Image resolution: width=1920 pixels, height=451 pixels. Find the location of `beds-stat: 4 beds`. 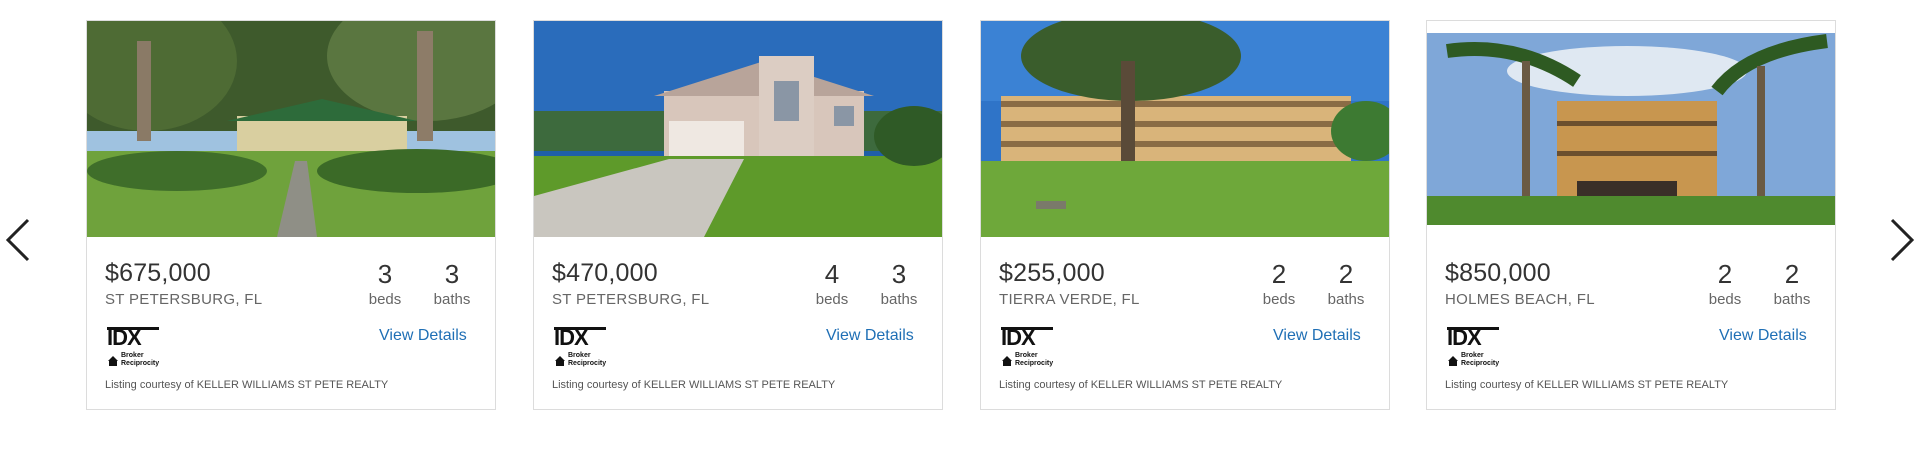

beds-stat: 4 beds is located at coordinates (832, 283).